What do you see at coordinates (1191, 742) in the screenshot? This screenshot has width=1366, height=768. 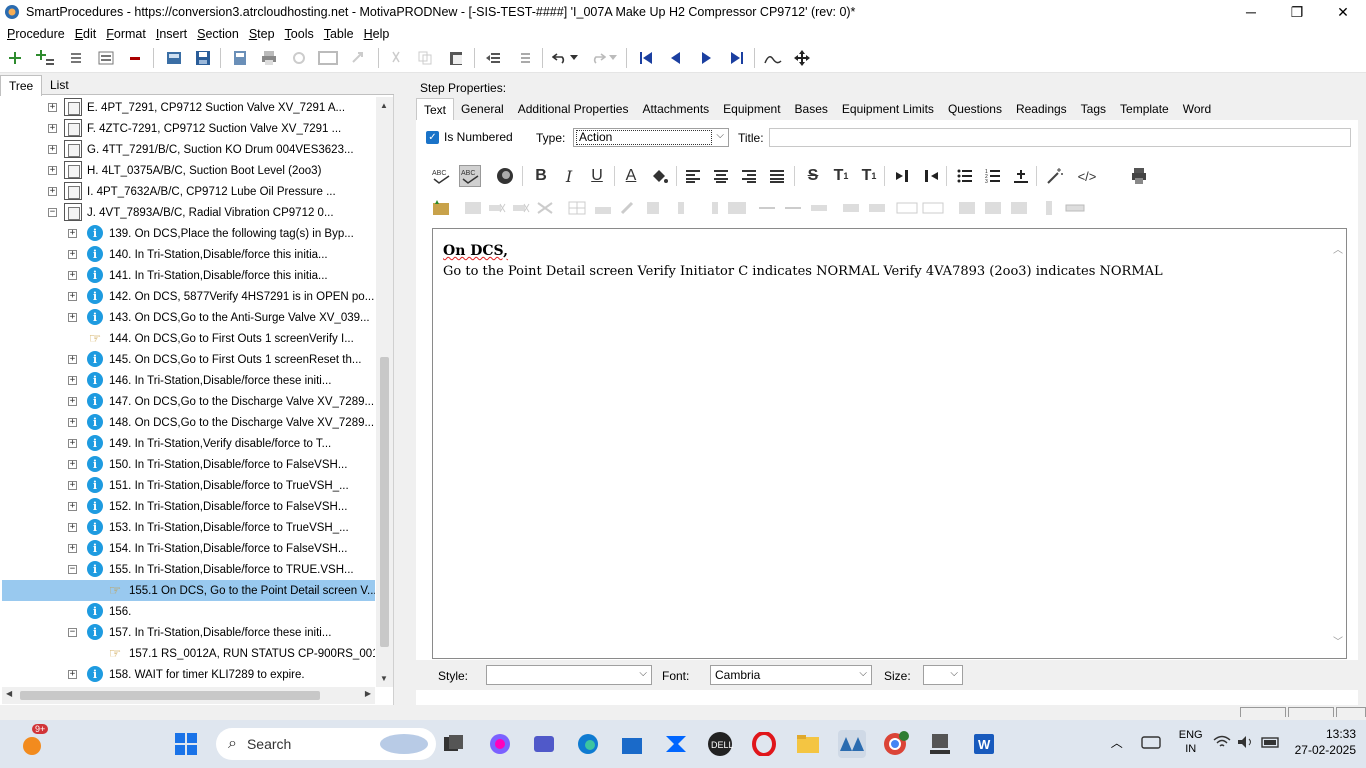 I see `language-indicator: ENG IN` at bounding box center [1191, 742].